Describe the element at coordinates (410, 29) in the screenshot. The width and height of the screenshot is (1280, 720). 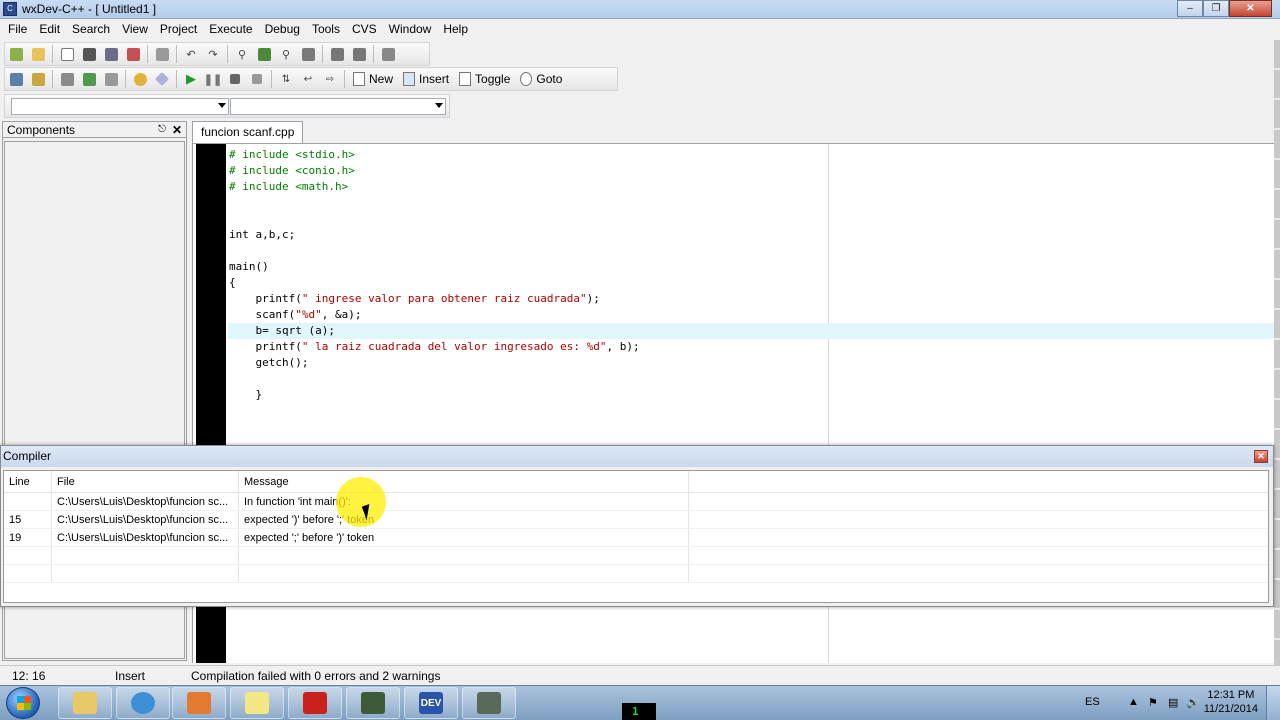
I see `menu-window: Window` at that location.